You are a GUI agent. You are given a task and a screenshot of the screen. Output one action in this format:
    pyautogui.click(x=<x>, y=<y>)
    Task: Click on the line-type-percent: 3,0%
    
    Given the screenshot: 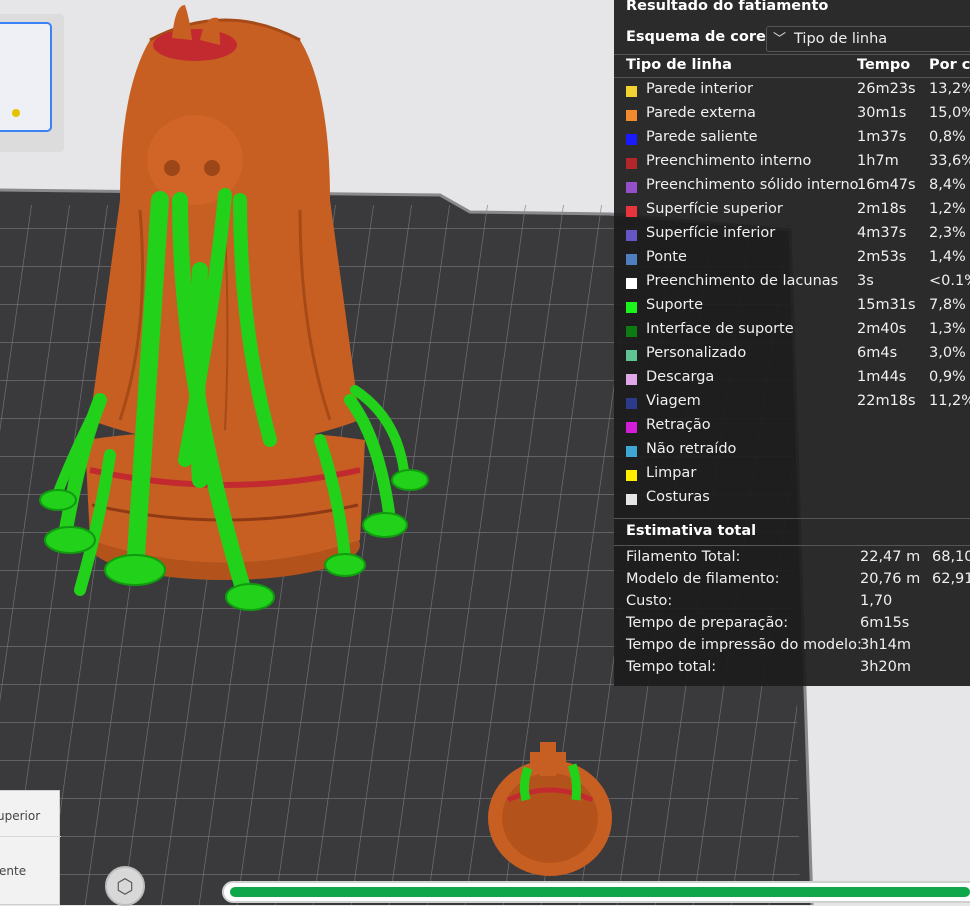 What is the action you would take?
    pyautogui.click(x=947, y=353)
    